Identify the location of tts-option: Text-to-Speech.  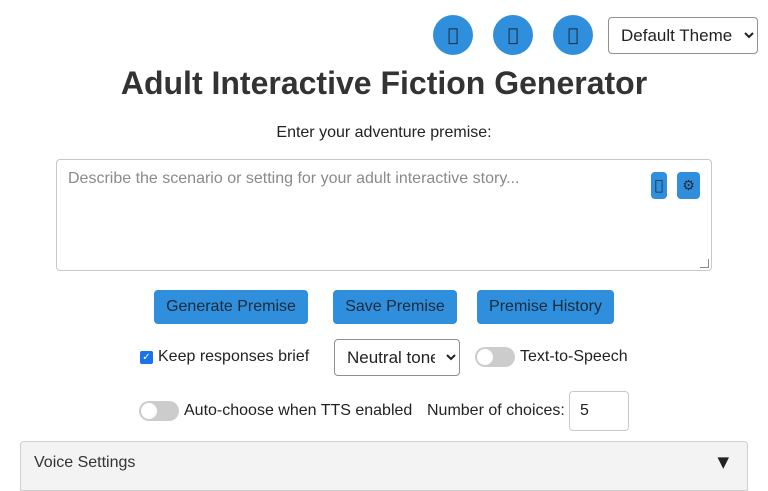
(551, 357).